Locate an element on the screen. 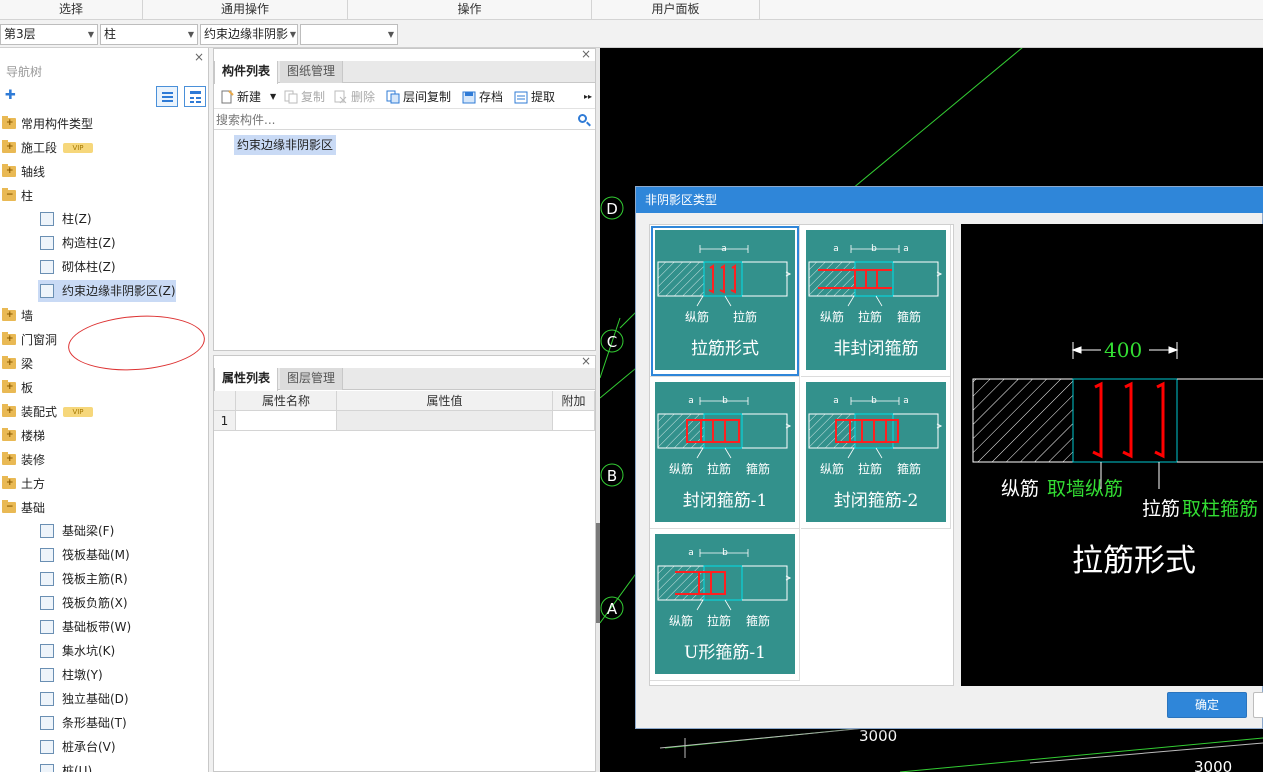 The image size is (1263, 772). list-view-icon is located at coordinates (167, 96).